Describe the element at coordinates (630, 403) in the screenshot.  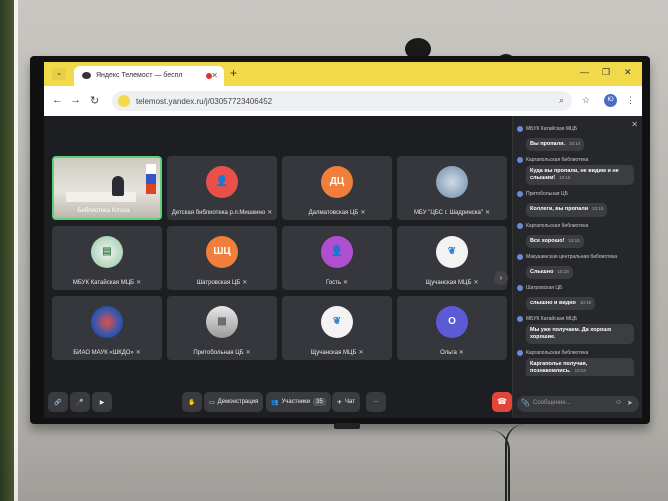
I see `send-icon: ➤` at that location.